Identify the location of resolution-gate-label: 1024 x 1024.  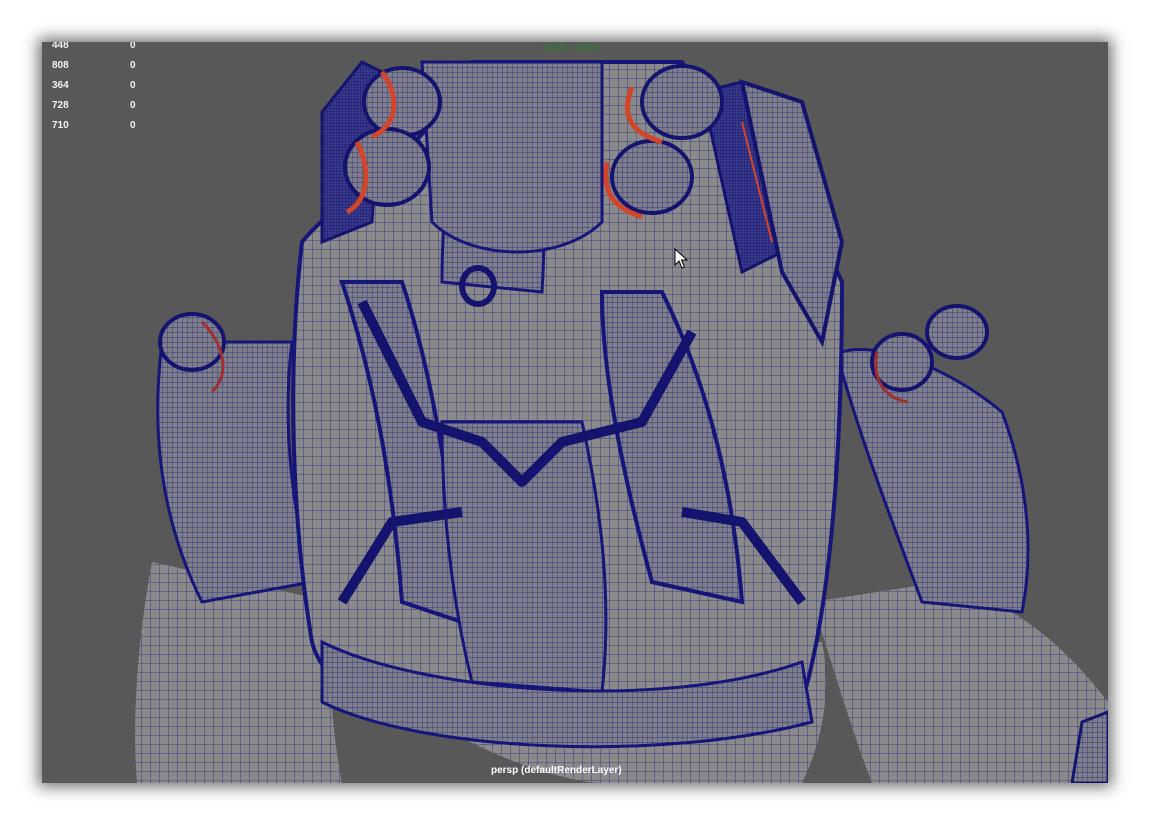
(570, 48).